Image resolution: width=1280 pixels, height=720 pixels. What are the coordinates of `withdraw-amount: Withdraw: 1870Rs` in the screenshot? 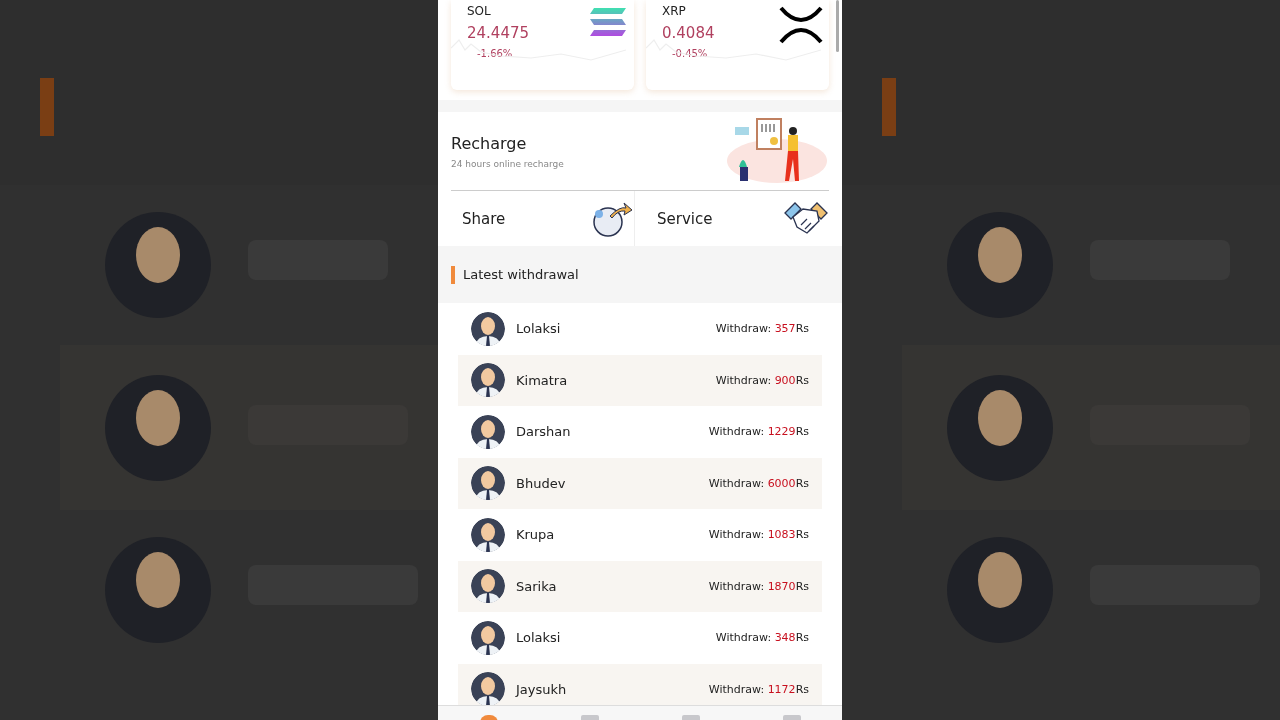 It's located at (758, 586).